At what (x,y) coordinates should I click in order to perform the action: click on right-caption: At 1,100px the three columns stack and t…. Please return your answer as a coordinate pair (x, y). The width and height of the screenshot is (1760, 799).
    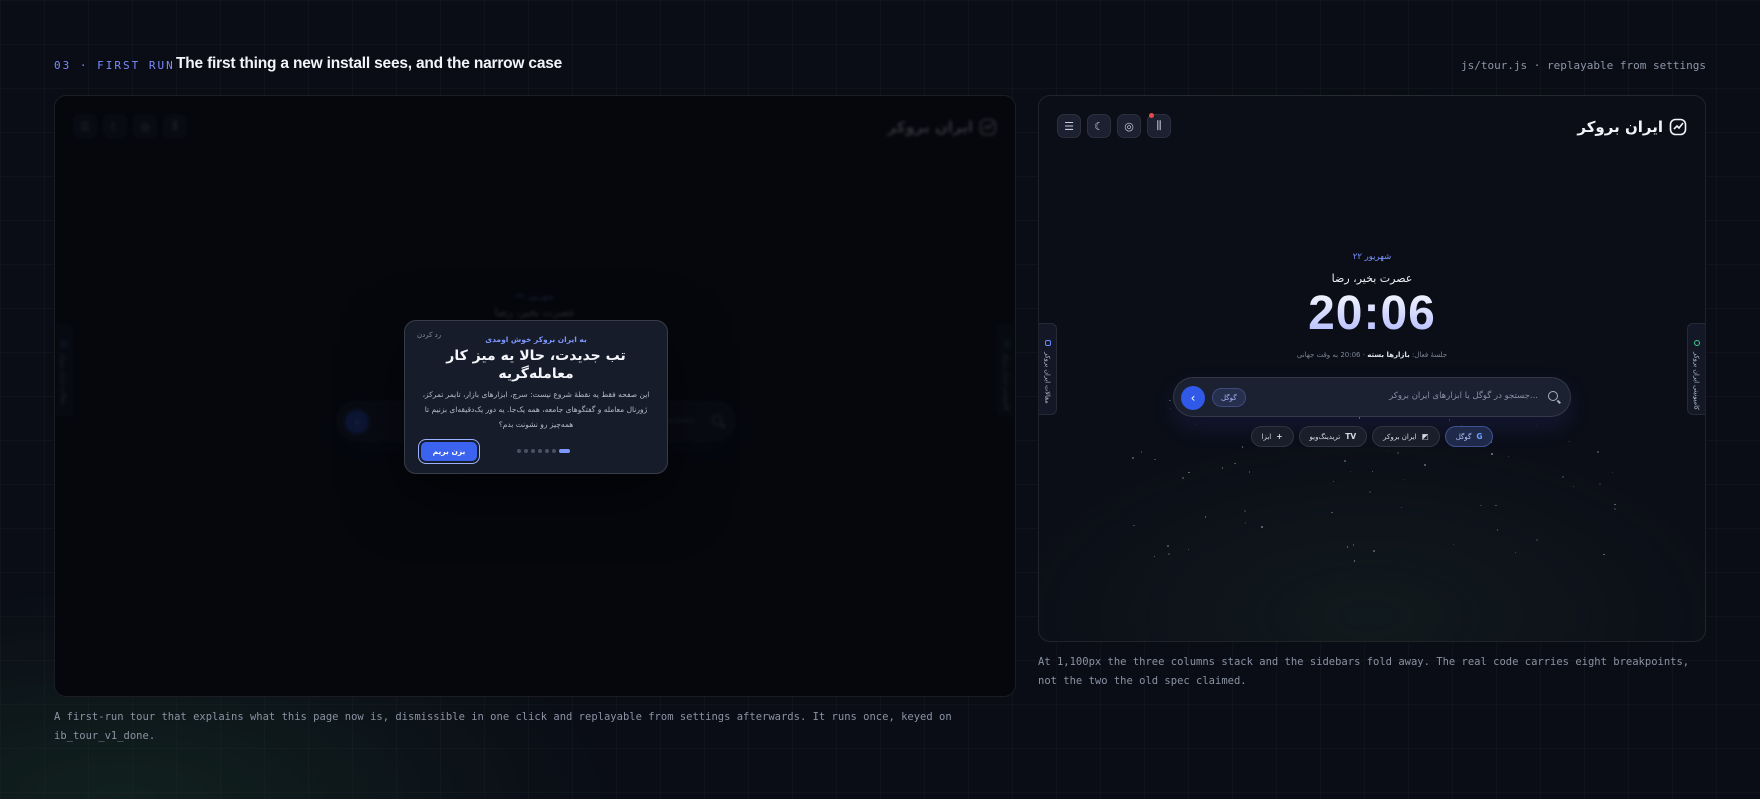
    Looking at the image, I should click on (1364, 671).